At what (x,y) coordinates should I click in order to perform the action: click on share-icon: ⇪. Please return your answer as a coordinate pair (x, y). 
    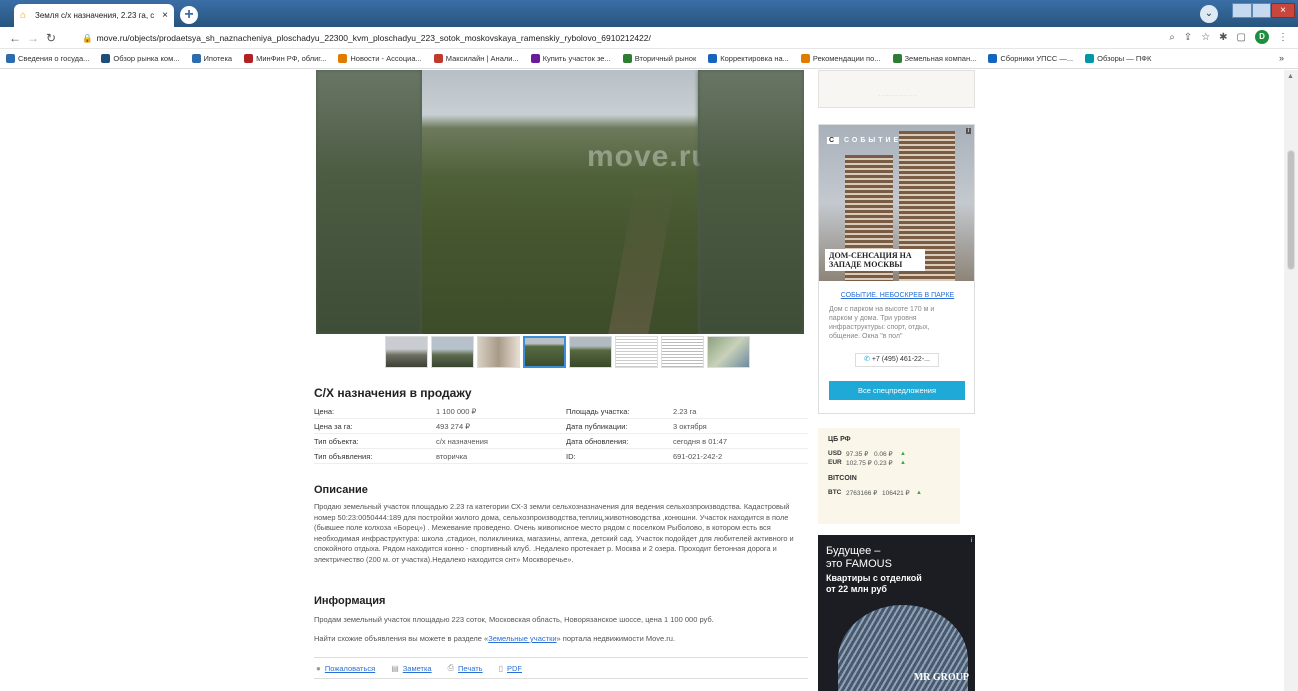
    Looking at the image, I should click on (1188, 37).